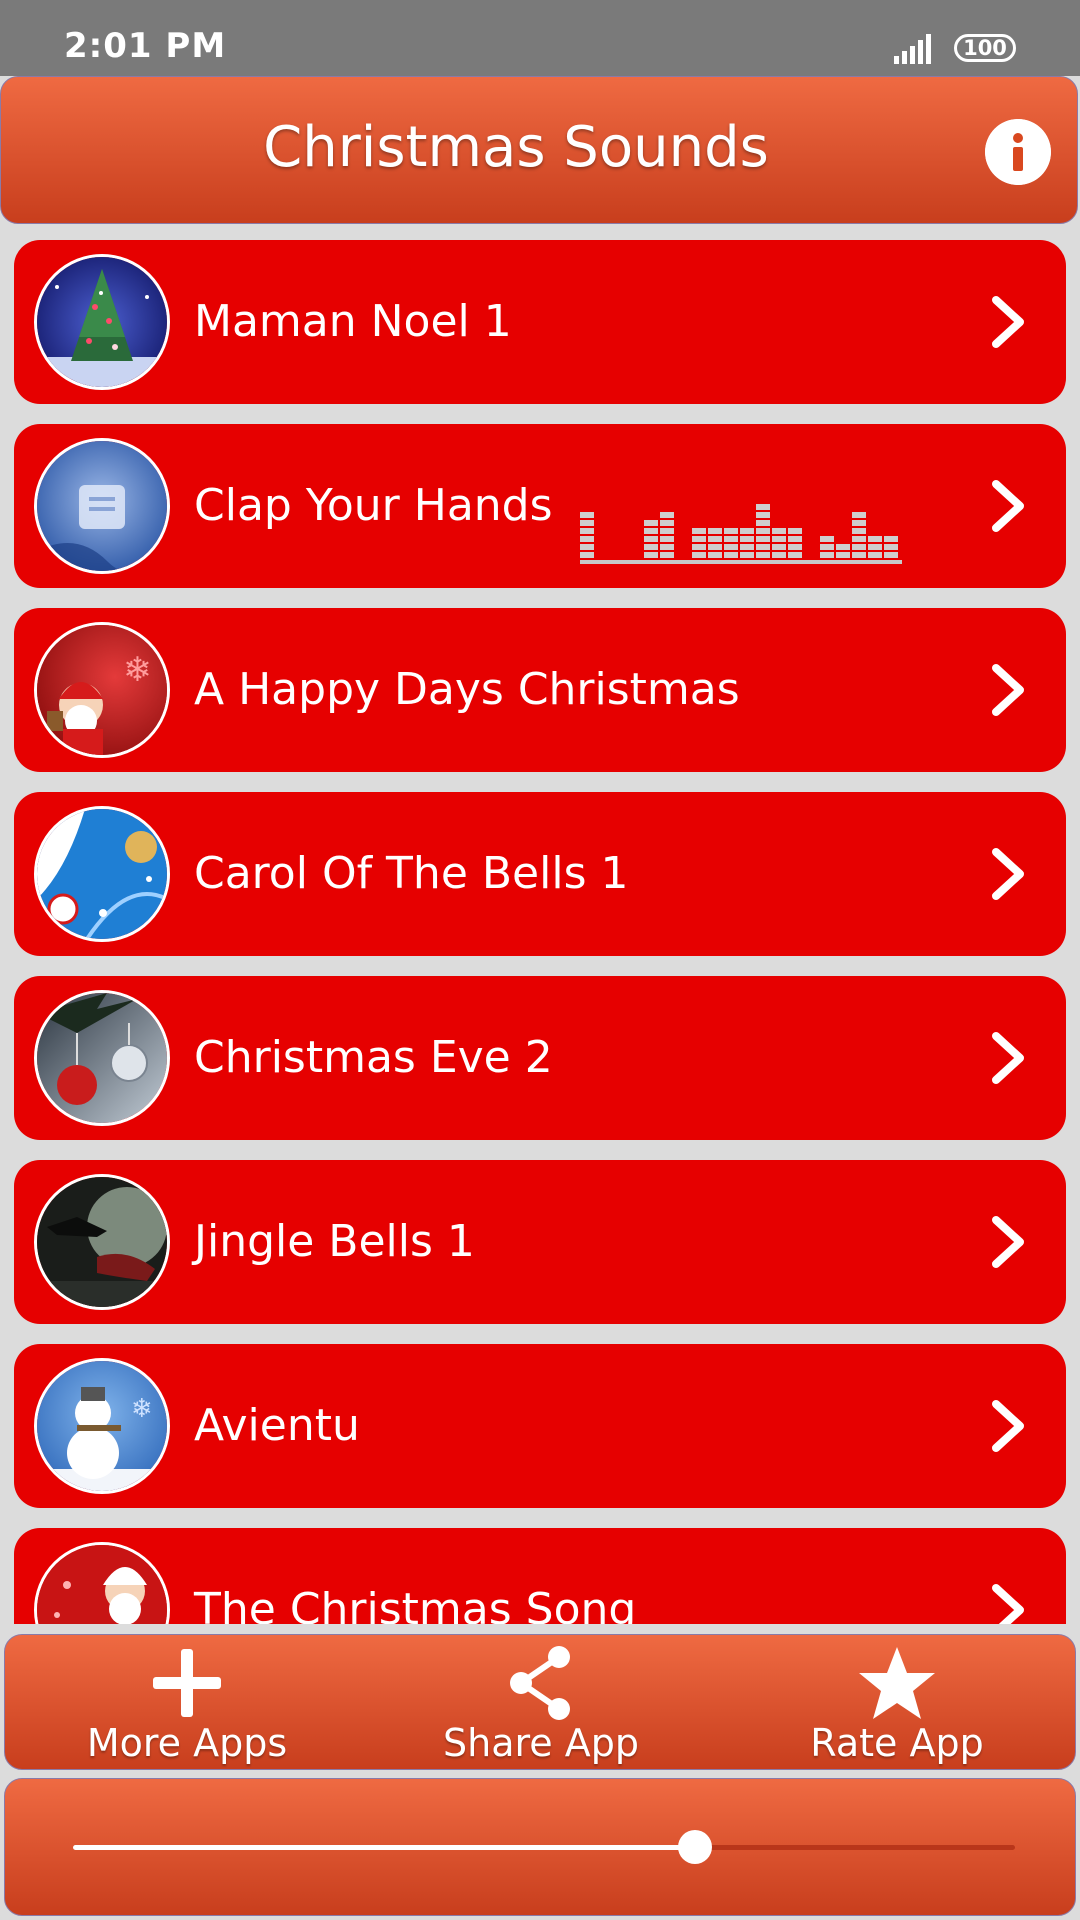  I want to click on list-item: Clap Your Hands, so click(540, 506).